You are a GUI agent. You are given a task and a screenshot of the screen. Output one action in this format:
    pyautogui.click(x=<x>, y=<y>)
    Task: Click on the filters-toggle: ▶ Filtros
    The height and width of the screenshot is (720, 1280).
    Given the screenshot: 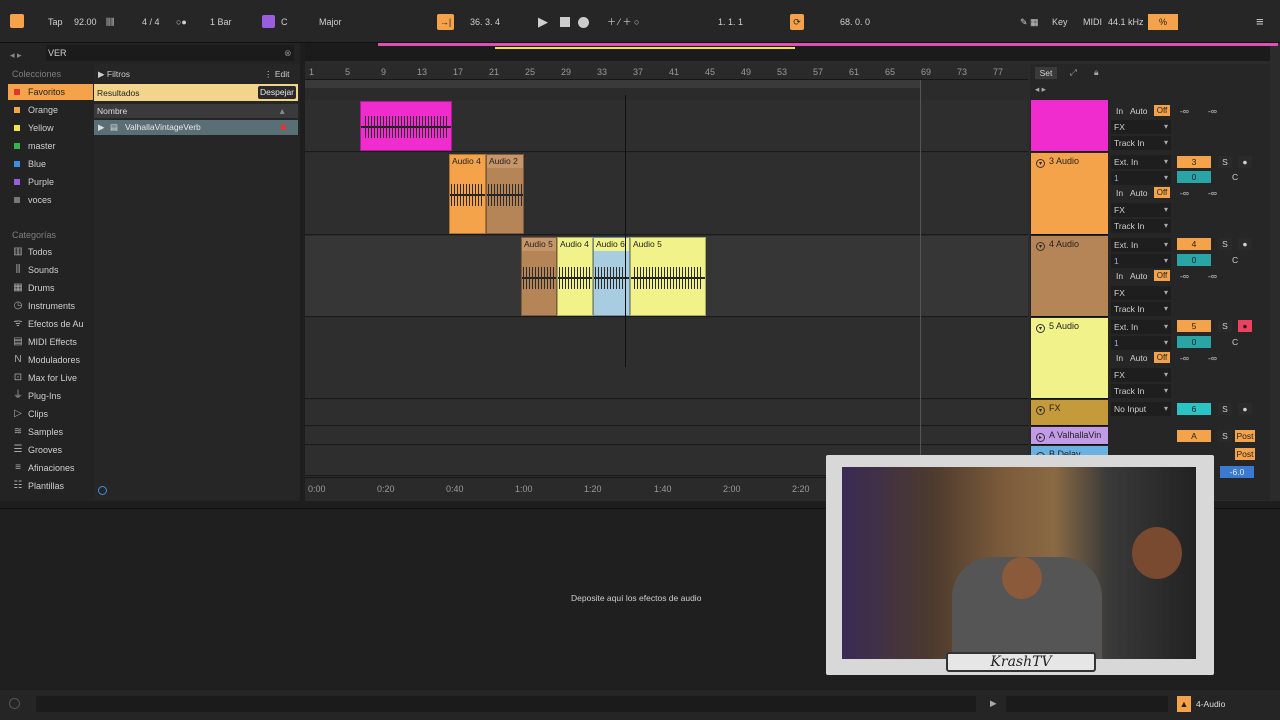 What is the action you would take?
    pyautogui.click(x=114, y=74)
    